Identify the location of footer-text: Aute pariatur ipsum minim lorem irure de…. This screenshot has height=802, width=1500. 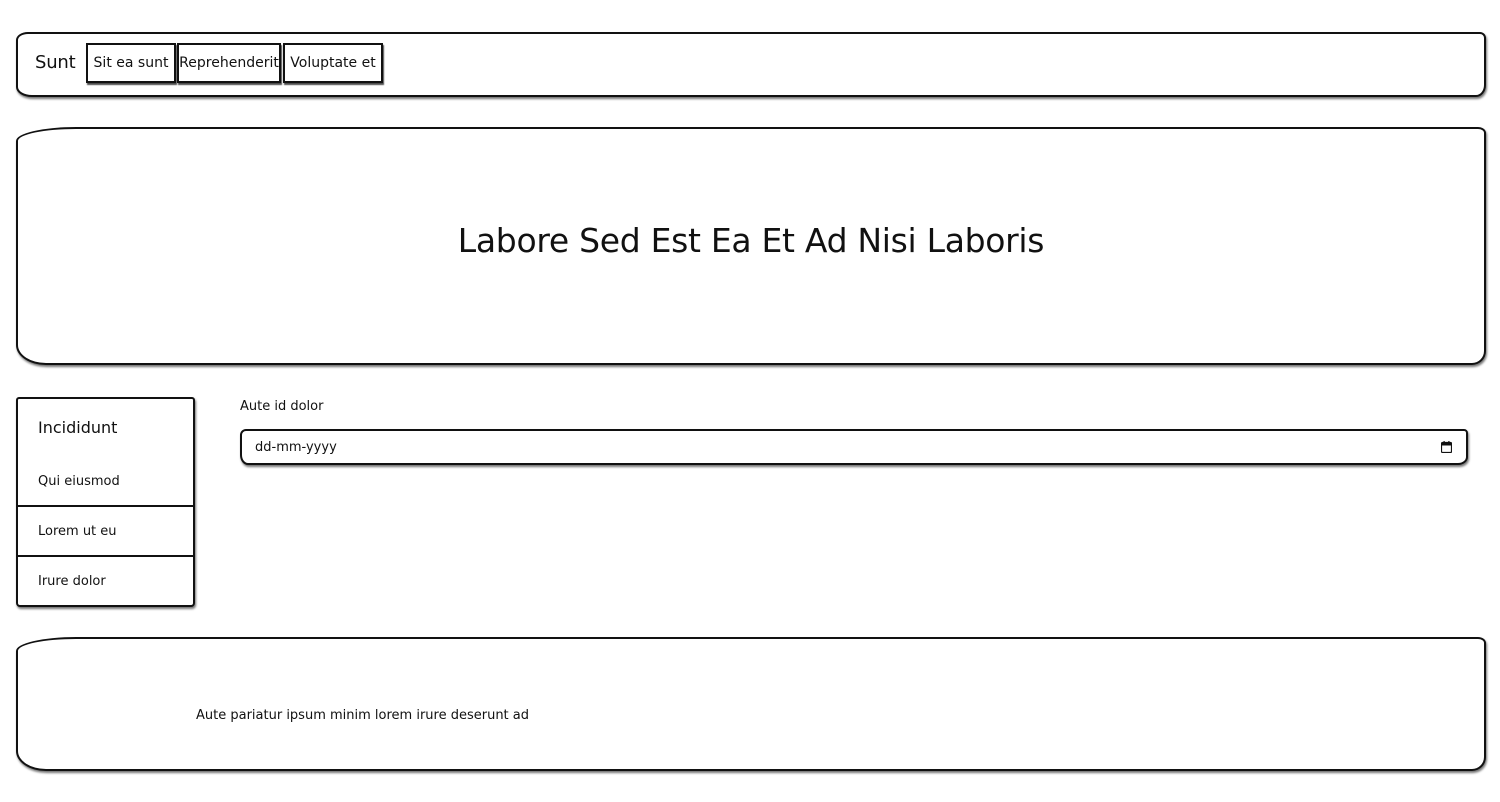
(363, 715).